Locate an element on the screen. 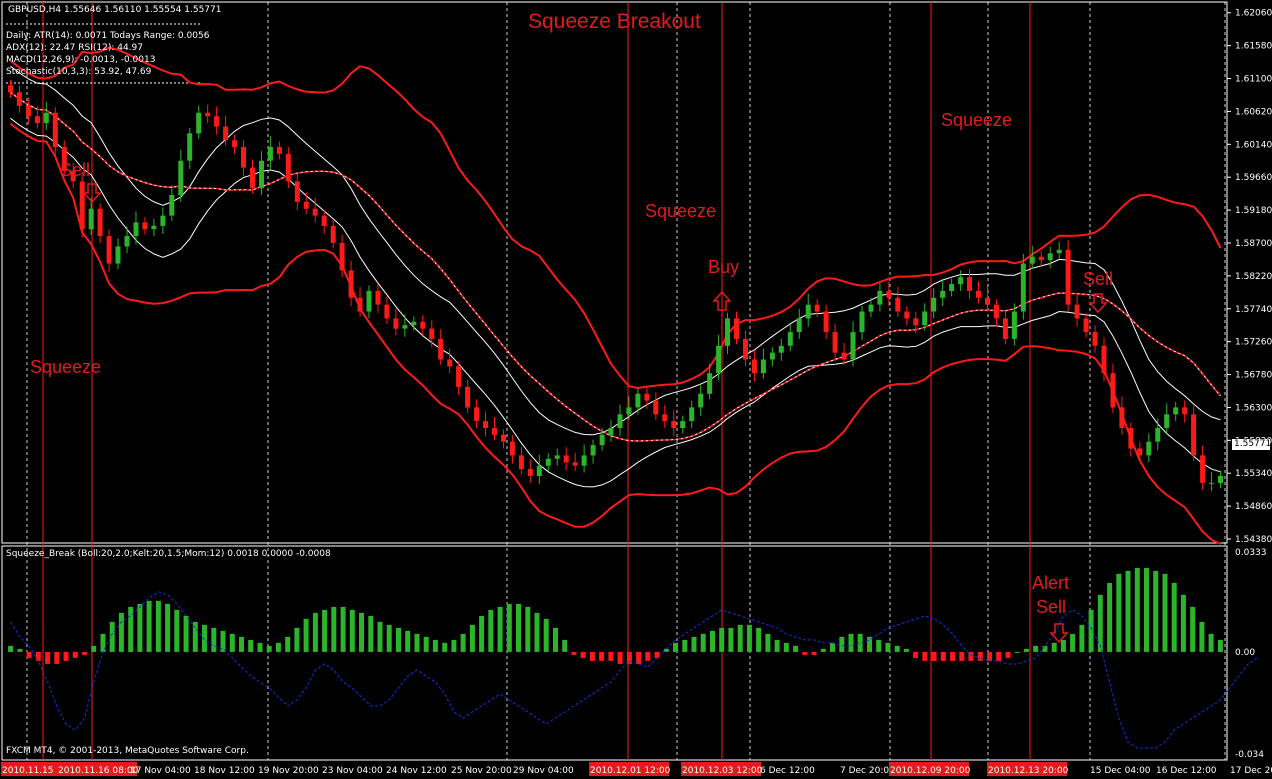 This screenshot has height=779, width=1272. date-tick-label-9: 2010.12.01 12:00 is located at coordinates (630, 771).